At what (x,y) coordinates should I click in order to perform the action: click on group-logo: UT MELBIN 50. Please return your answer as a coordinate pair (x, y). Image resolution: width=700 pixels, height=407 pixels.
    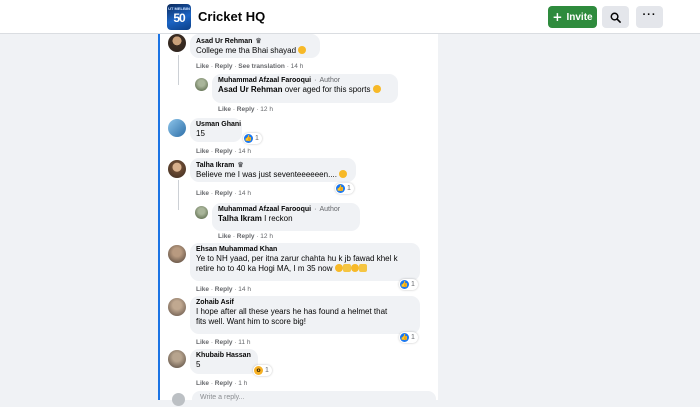
    Looking at the image, I should click on (179, 17).